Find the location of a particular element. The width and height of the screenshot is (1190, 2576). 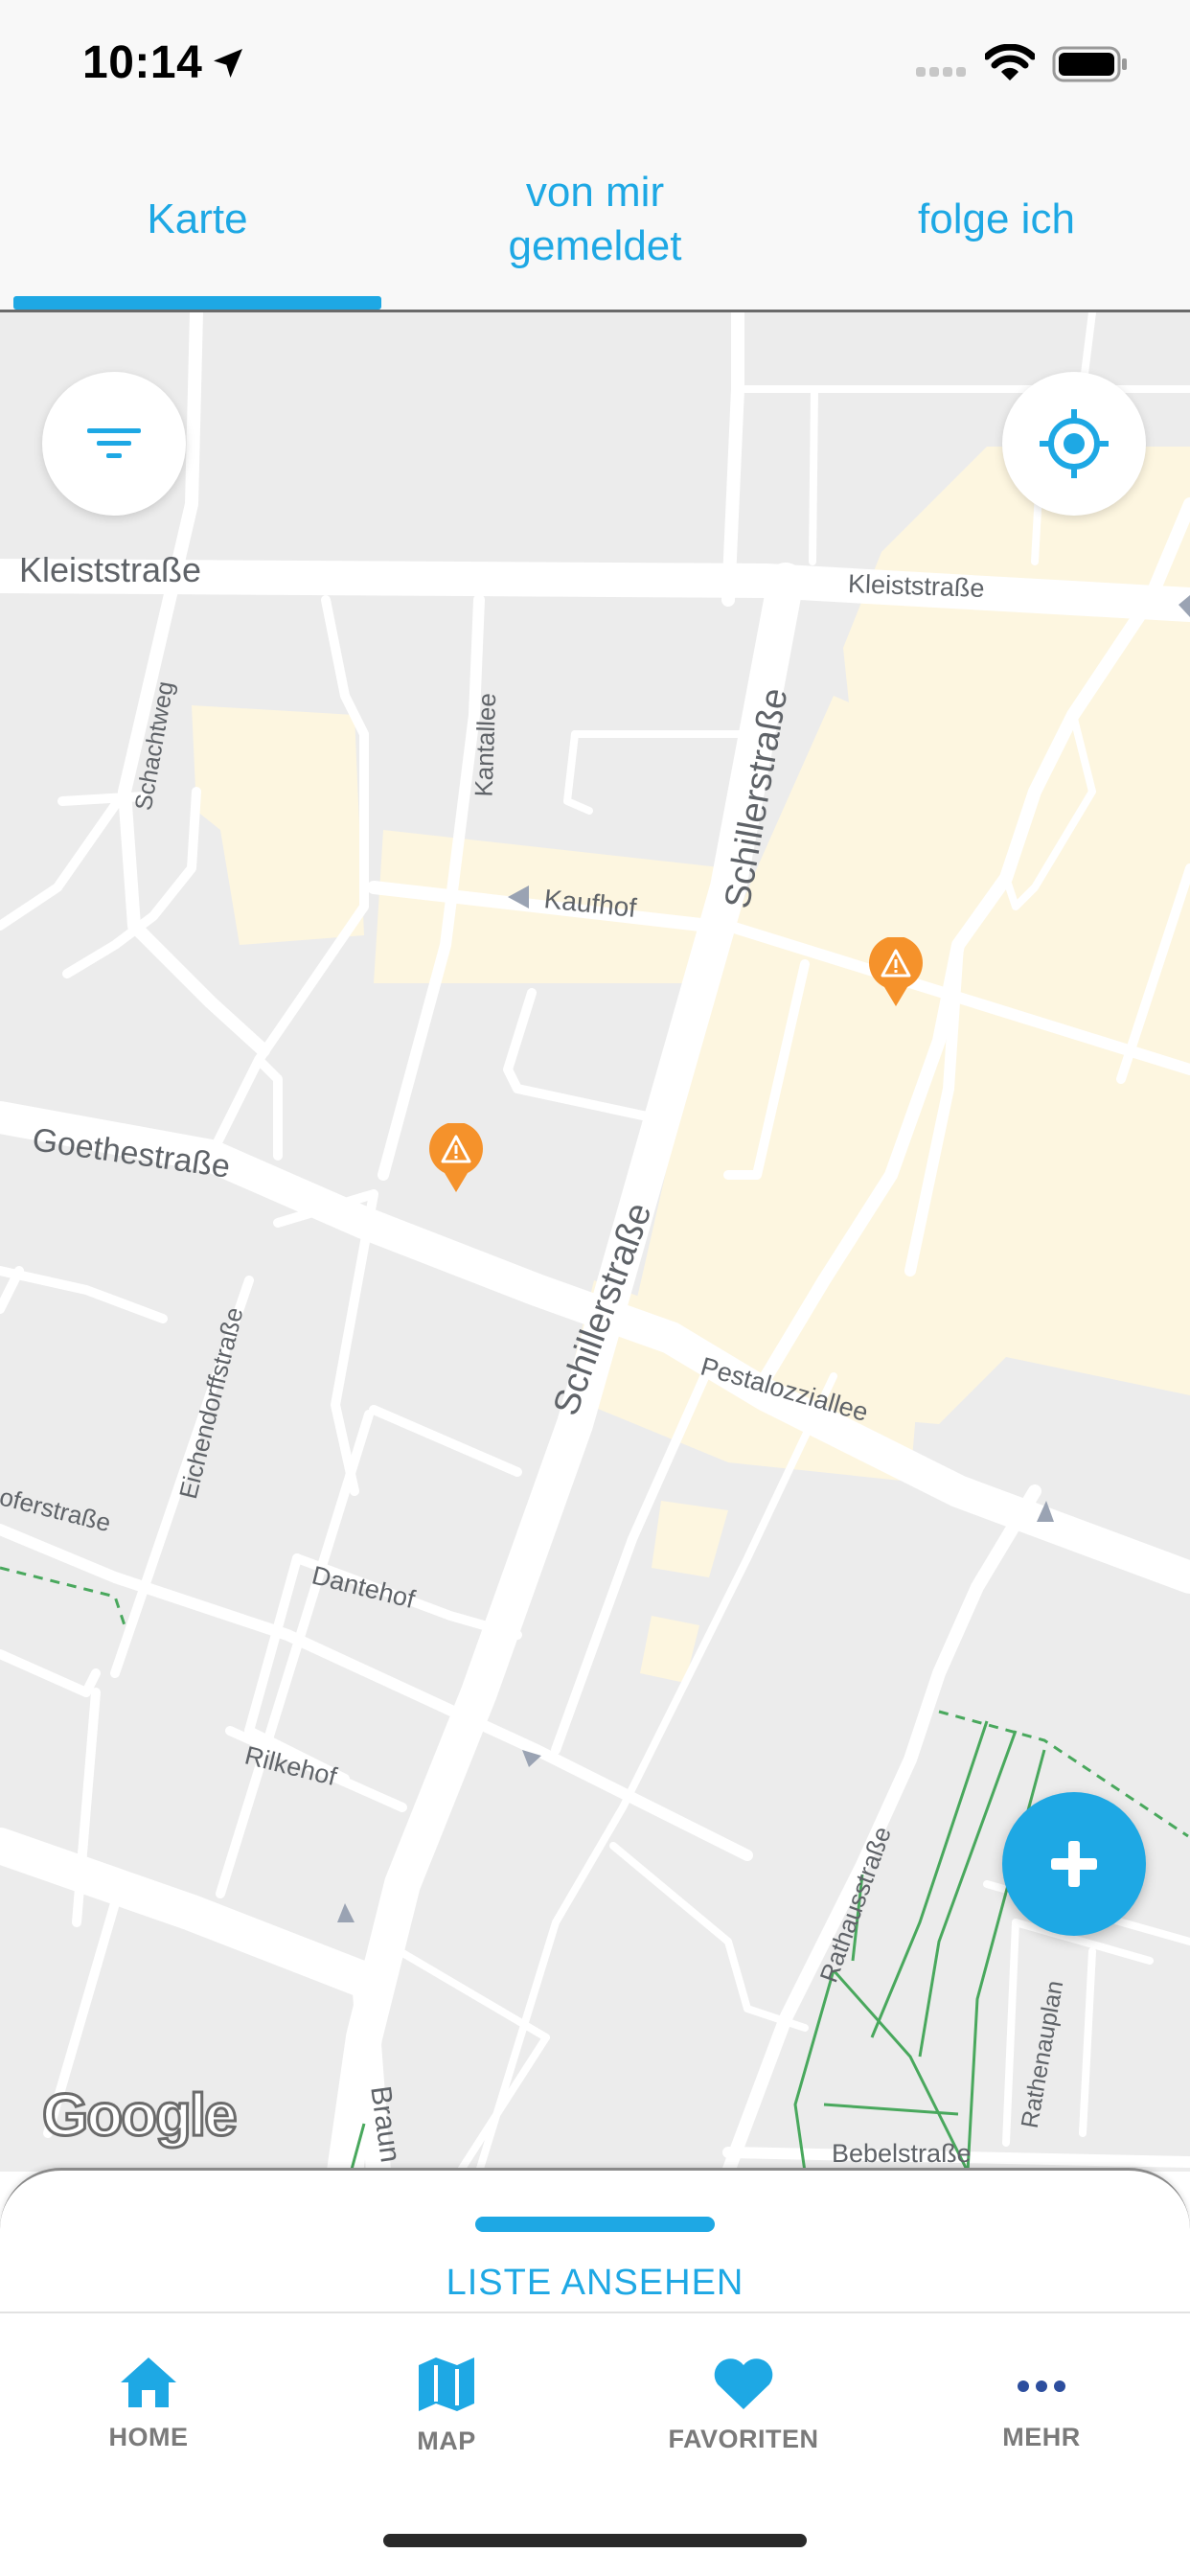

nav-mehr-label: MEHR is located at coordinates (1041, 2437).